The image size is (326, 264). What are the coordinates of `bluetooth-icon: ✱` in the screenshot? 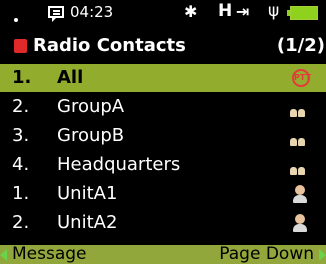 It's located at (191, 11).